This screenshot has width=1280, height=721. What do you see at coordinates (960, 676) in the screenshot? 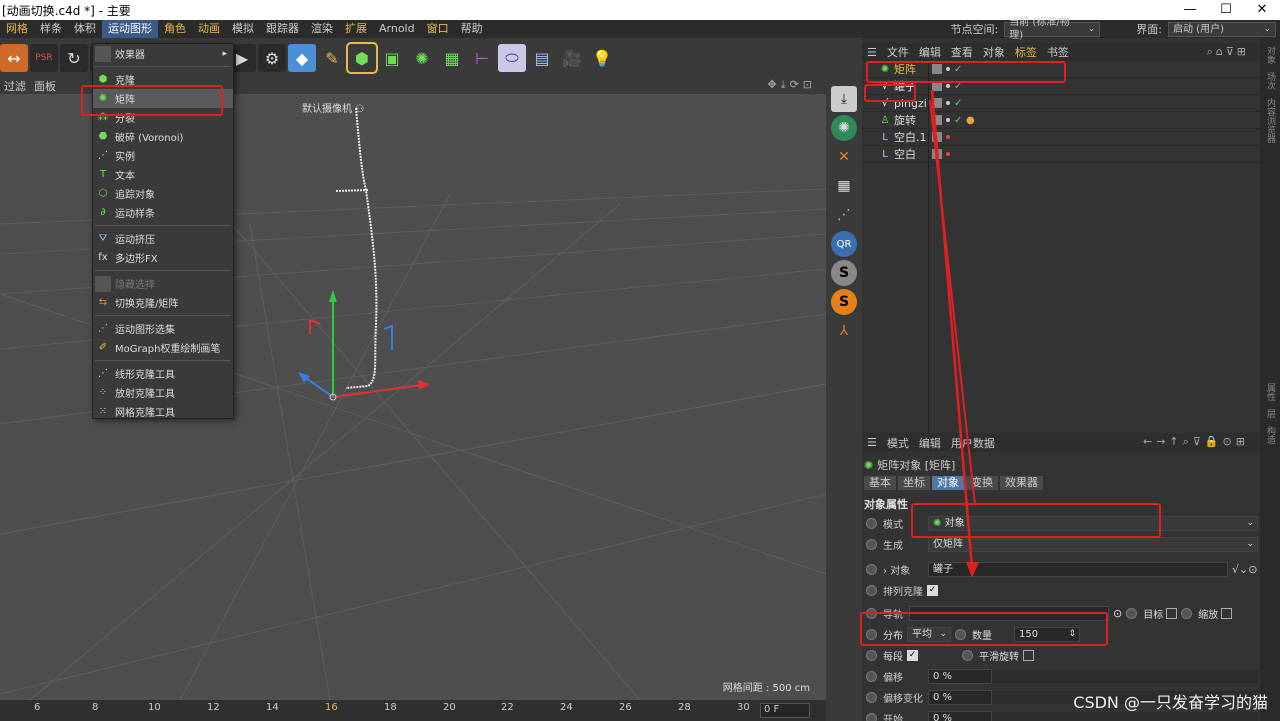
I see `offset-input: 0 %` at bounding box center [960, 676].